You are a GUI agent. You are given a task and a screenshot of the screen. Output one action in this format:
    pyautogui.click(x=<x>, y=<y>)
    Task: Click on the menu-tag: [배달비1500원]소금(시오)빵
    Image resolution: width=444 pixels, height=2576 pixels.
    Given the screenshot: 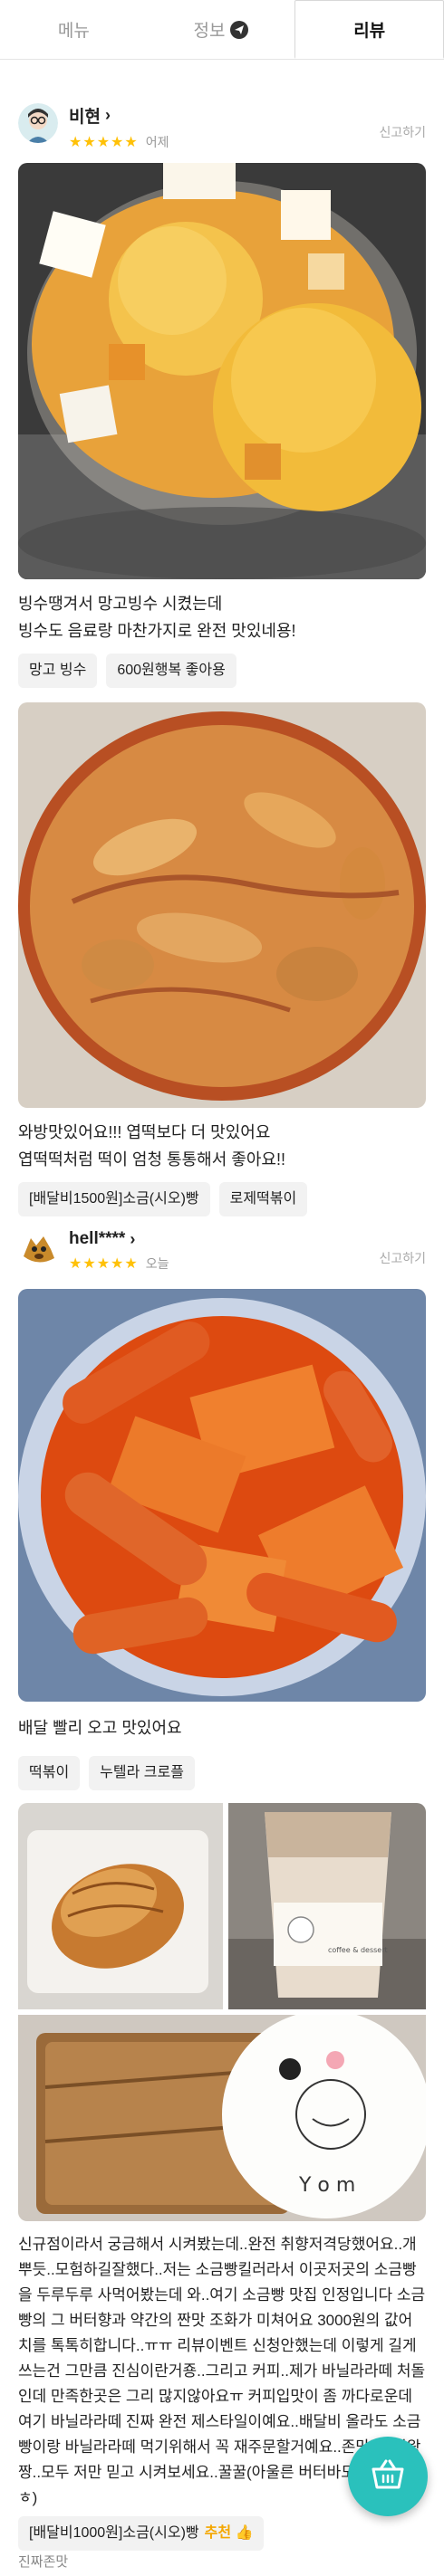 What is the action you would take?
    pyautogui.click(x=114, y=1199)
    